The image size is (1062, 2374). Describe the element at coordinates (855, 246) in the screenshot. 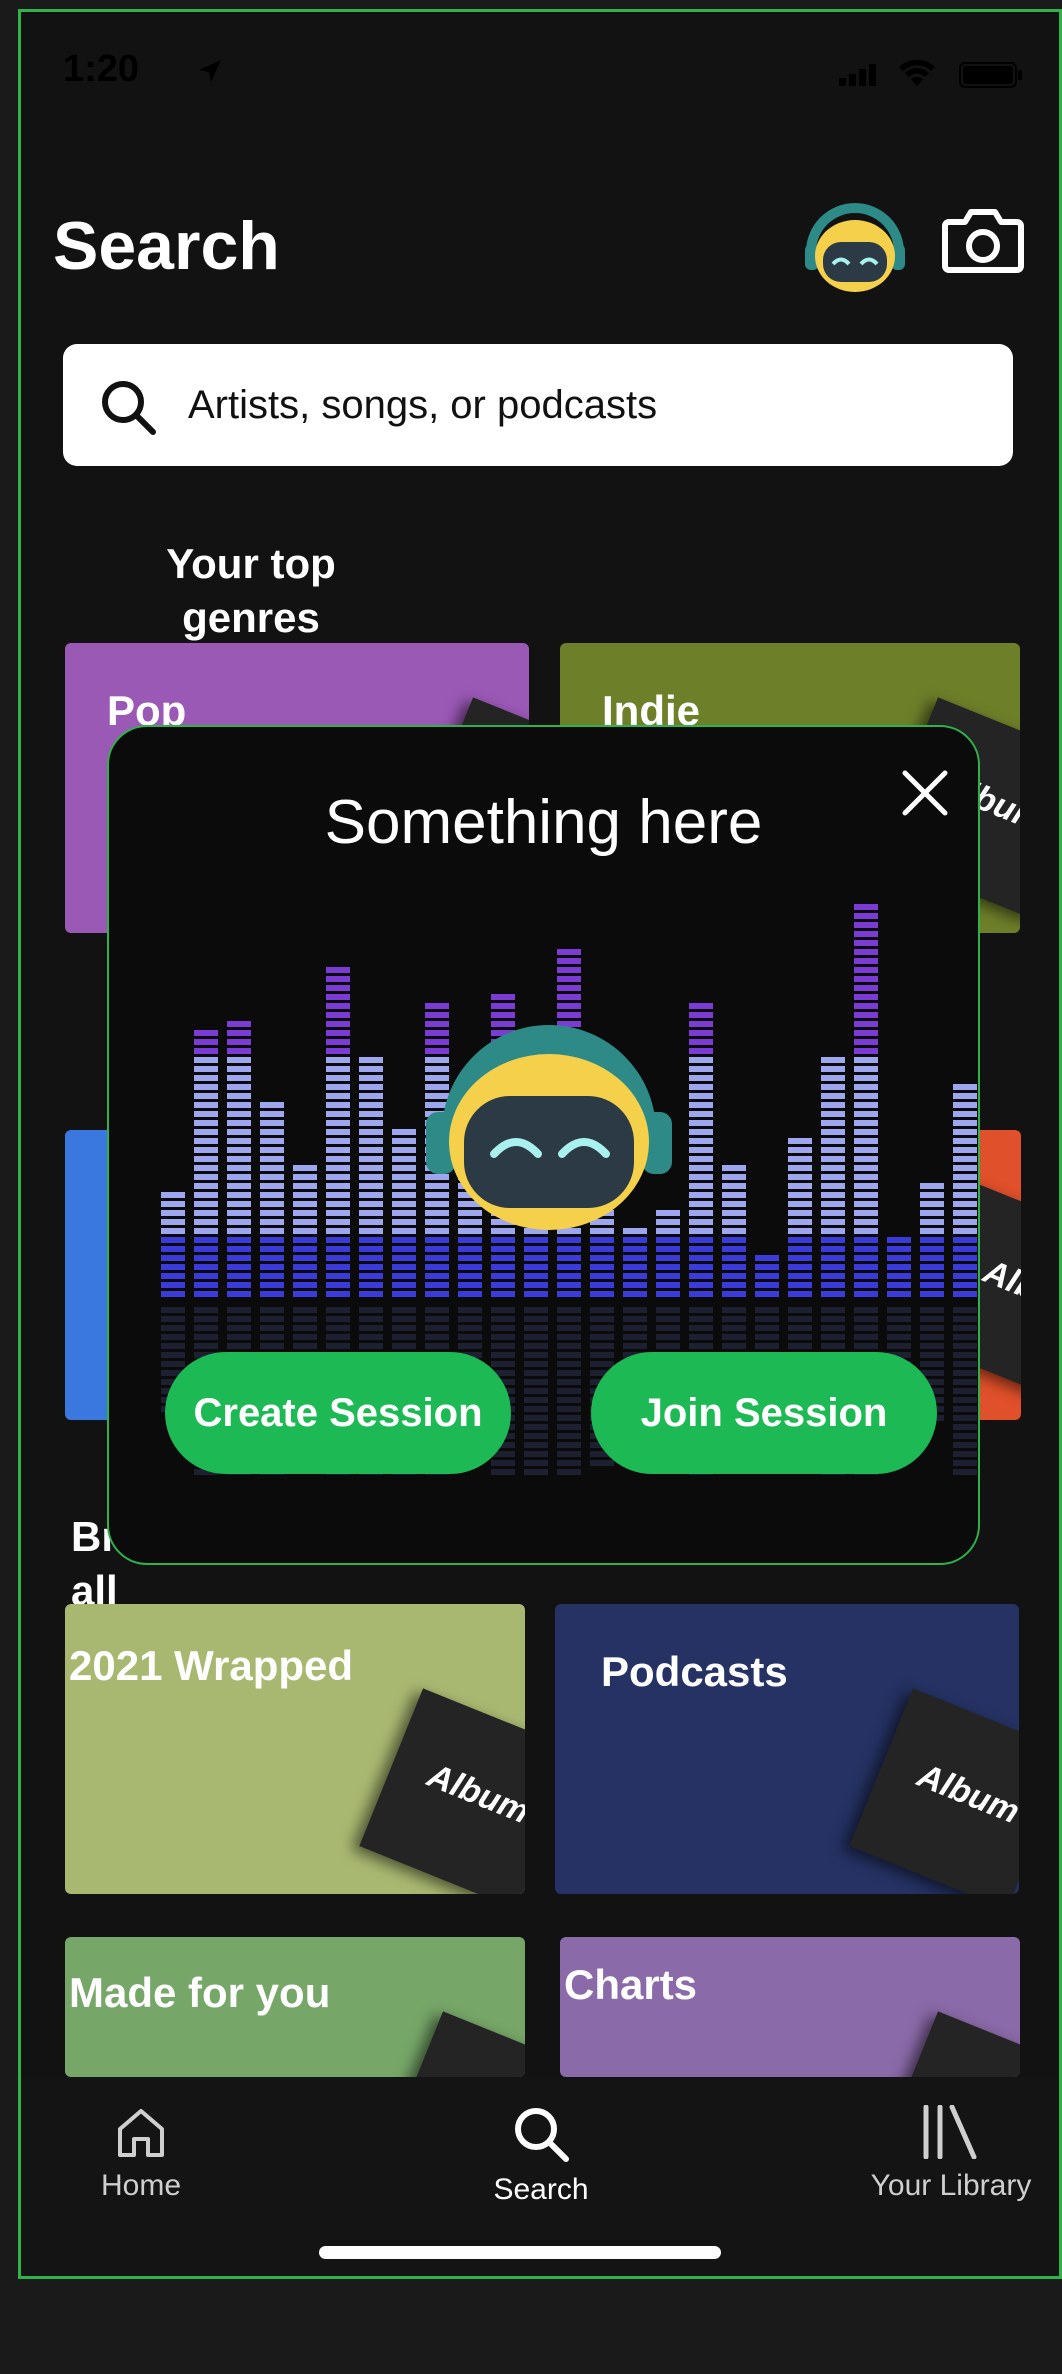

I see `robot-avatar-icon` at that location.